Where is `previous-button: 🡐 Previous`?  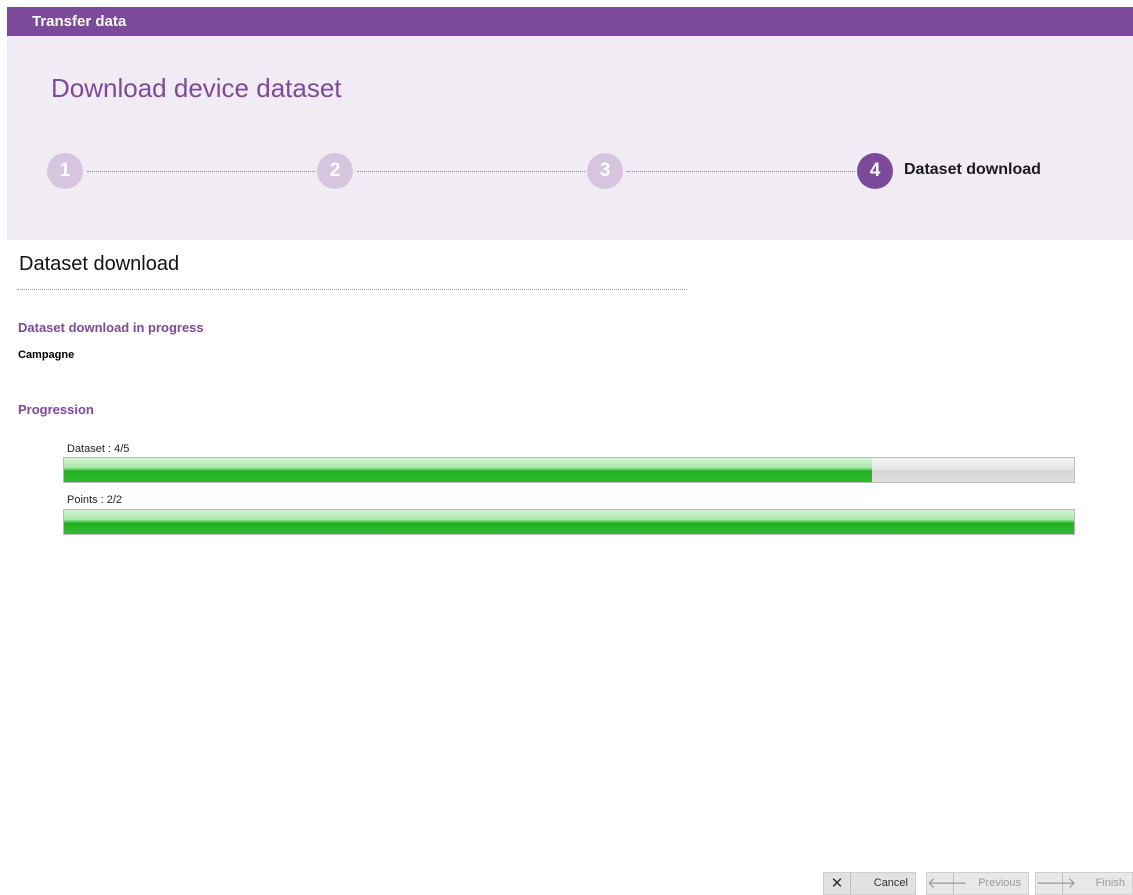 previous-button: 🡐 Previous is located at coordinates (977, 883).